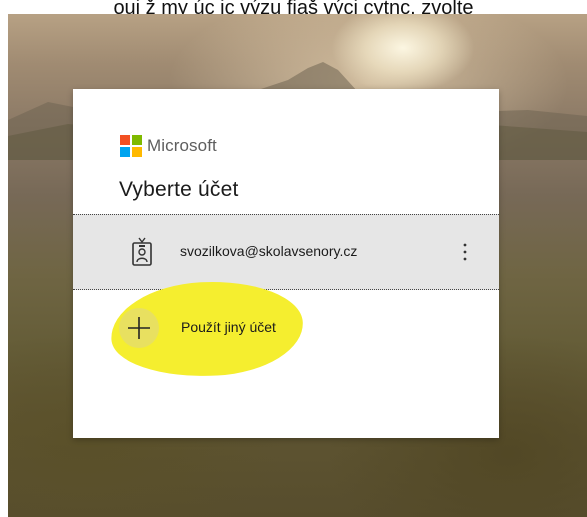 This screenshot has width=587, height=517. I want to click on account-tile: svozilkova@skolavsenory.cz, so click(286, 252).